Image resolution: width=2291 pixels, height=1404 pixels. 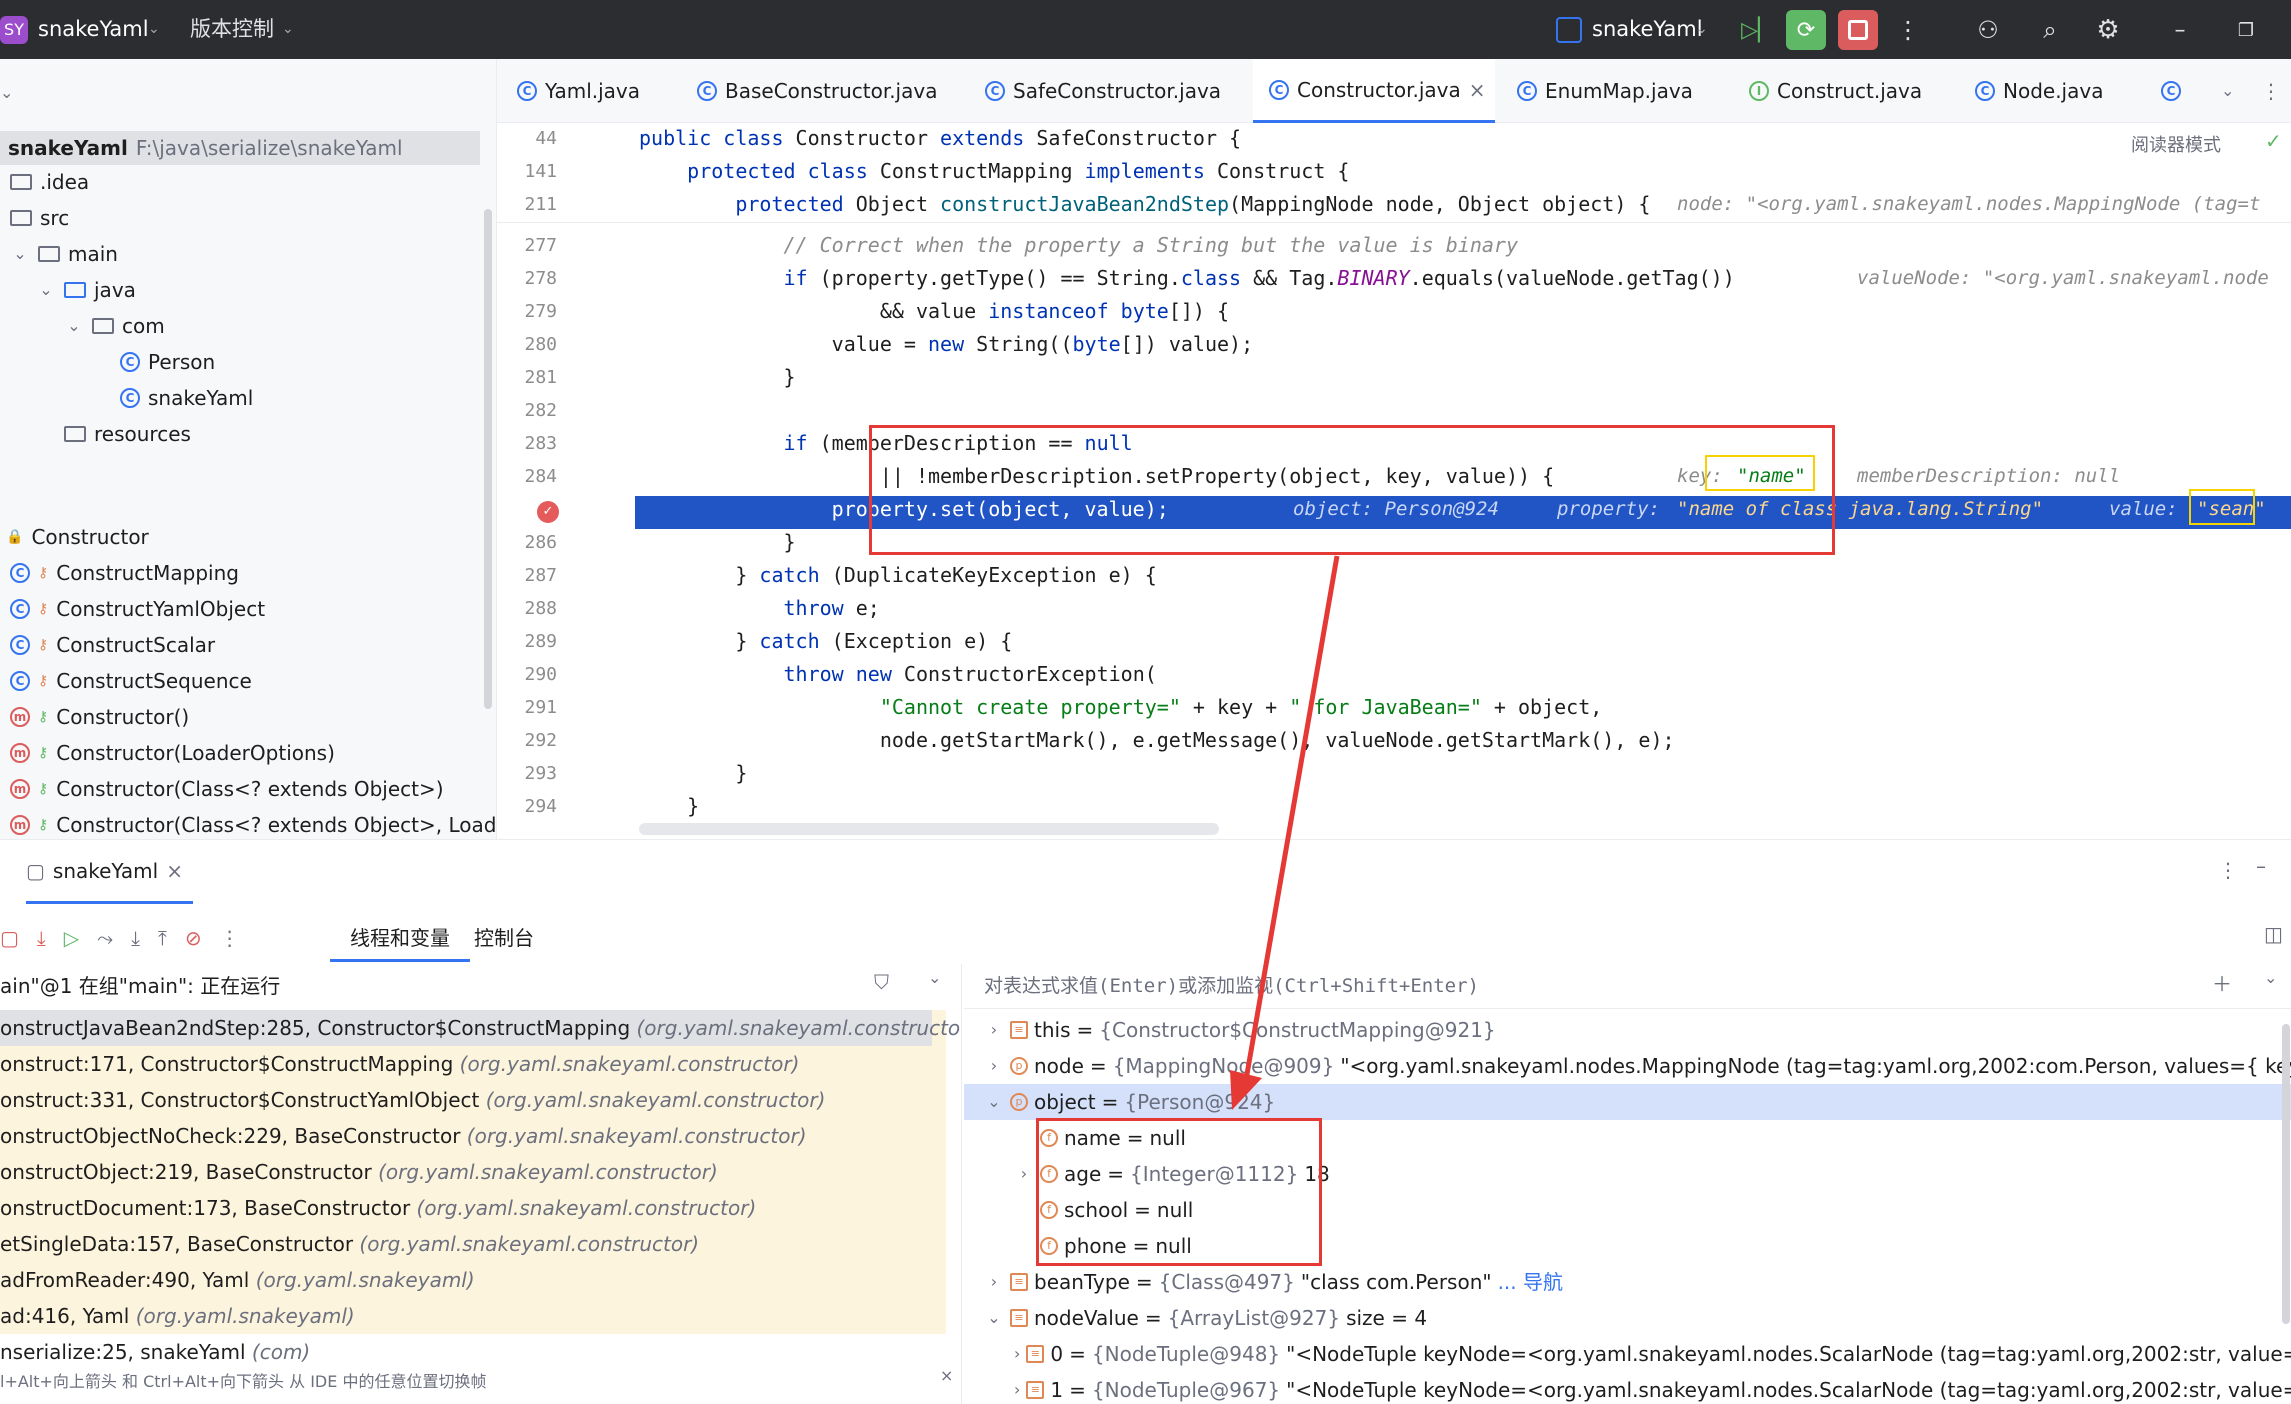 I want to click on structure-item: 🔒 Constructor, so click(x=77, y=537).